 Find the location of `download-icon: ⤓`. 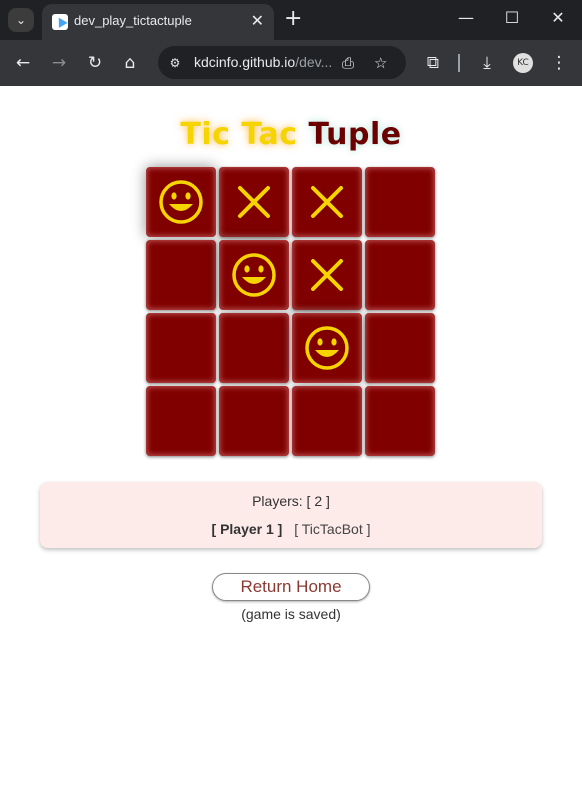

download-icon: ⤓ is located at coordinates (487, 63).